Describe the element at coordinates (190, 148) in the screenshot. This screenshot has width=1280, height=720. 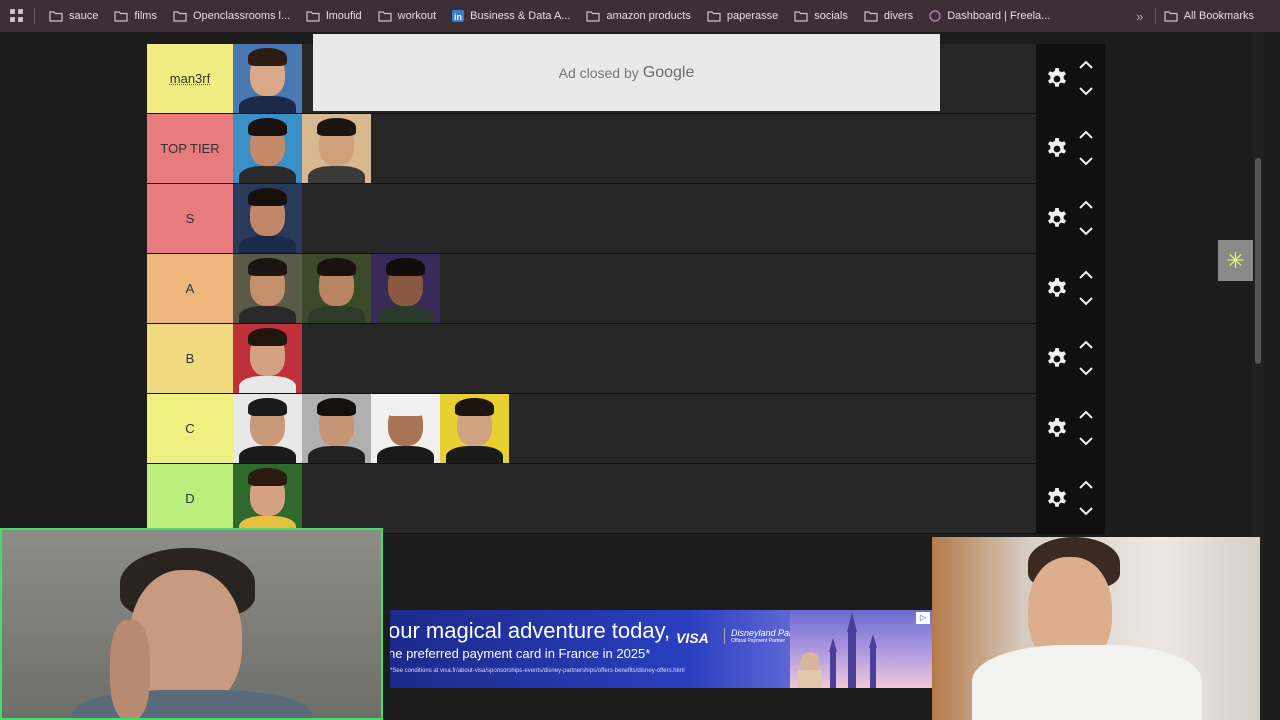
I see `tier-label: TOP TIER` at that location.